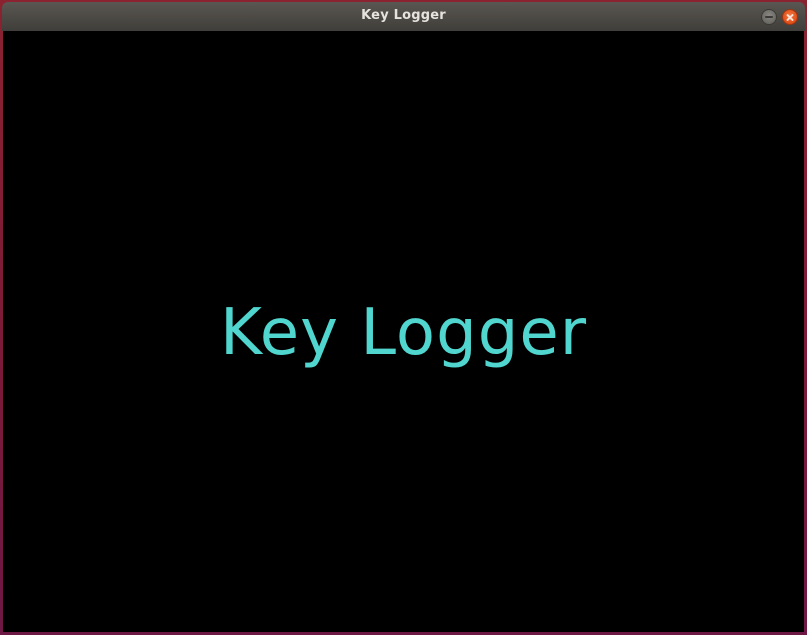 The height and width of the screenshot is (635, 807). I want to click on minimize-button, so click(769, 17).